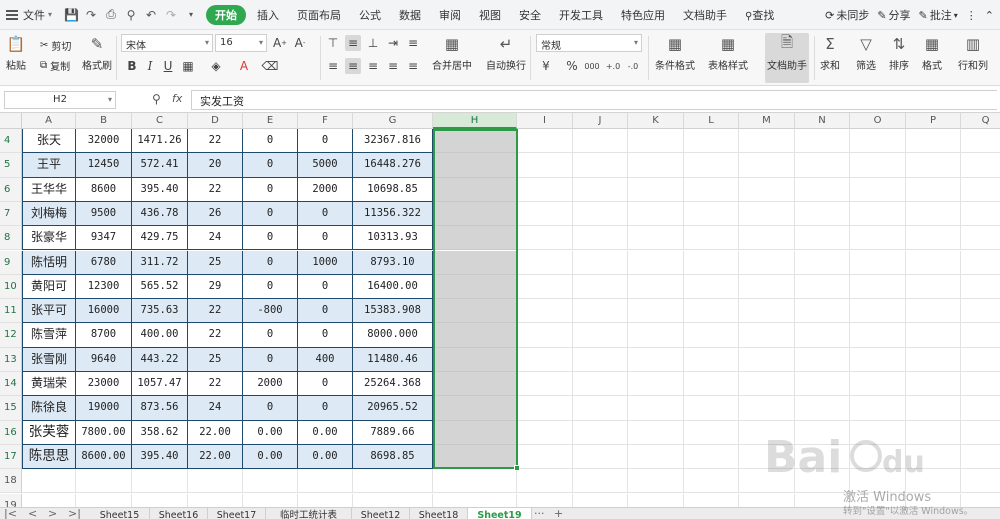 Image resolution: width=1000 pixels, height=519 pixels. What do you see at coordinates (29, 15) in the screenshot?
I see `file-menu: 文件 ▾` at bounding box center [29, 15].